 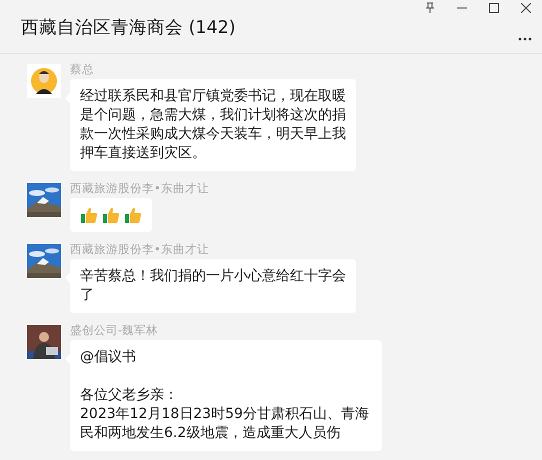 What do you see at coordinates (213, 125) in the screenshot?
I see `message-text: 经过联系民和县官厅镇党委书记，现在取暖是个问题，急需大煤，我们计划将这次的捐款一次性采购成大煤今天装车，明天早上我押车直接送到灾区。` at bounding box center [213, 125].